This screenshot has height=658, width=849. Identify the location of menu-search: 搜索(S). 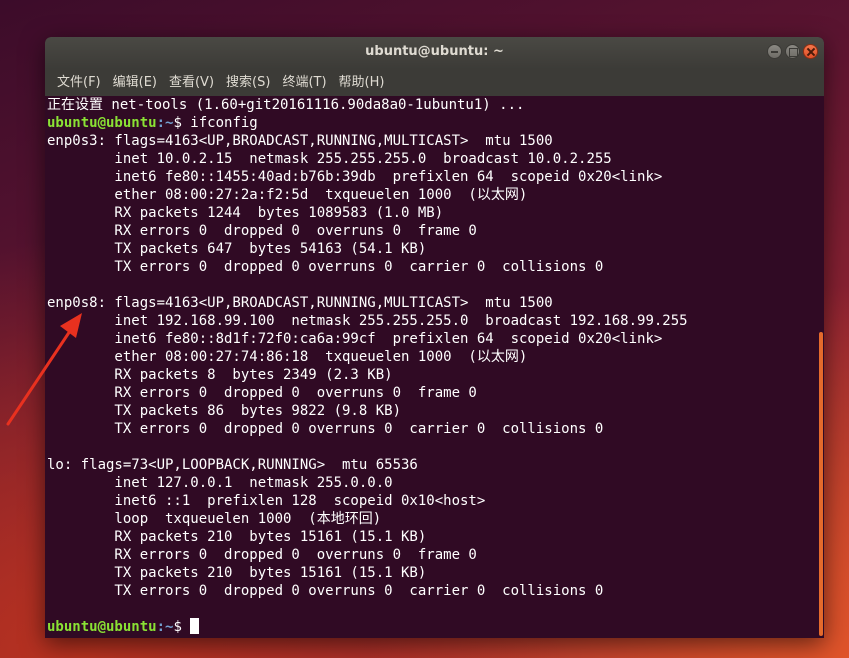
(248, 82).